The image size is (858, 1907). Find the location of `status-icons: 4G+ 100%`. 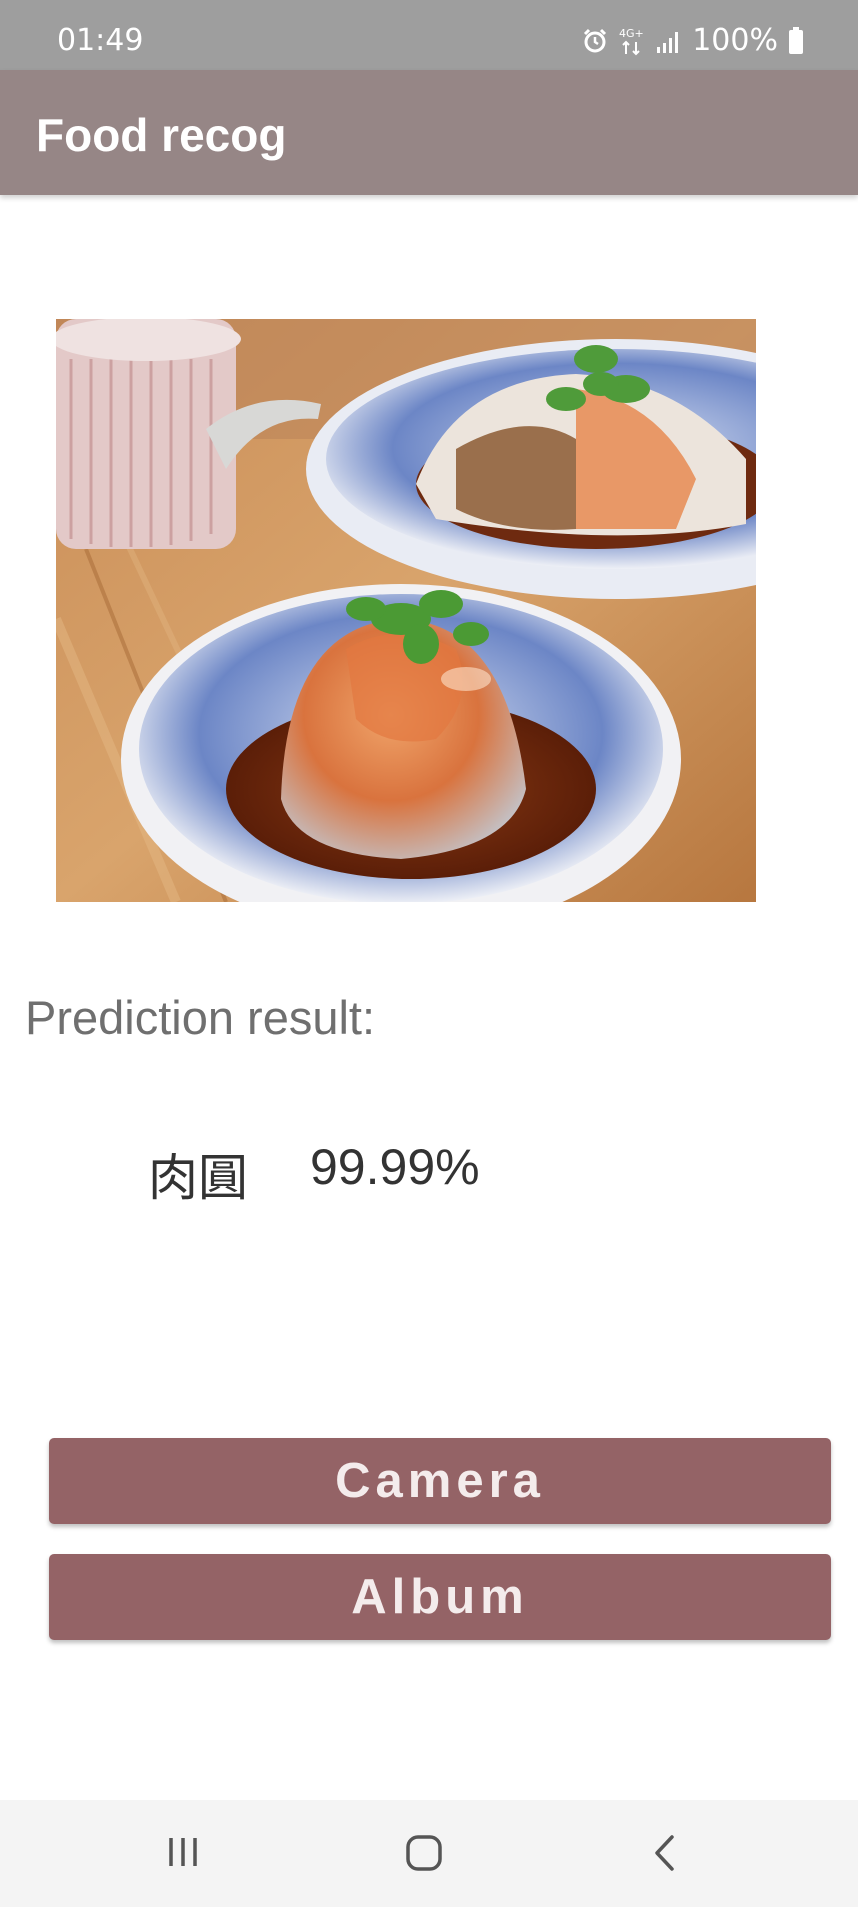

status-icons: 4G+ 100% is located at coordinates (693, 41).